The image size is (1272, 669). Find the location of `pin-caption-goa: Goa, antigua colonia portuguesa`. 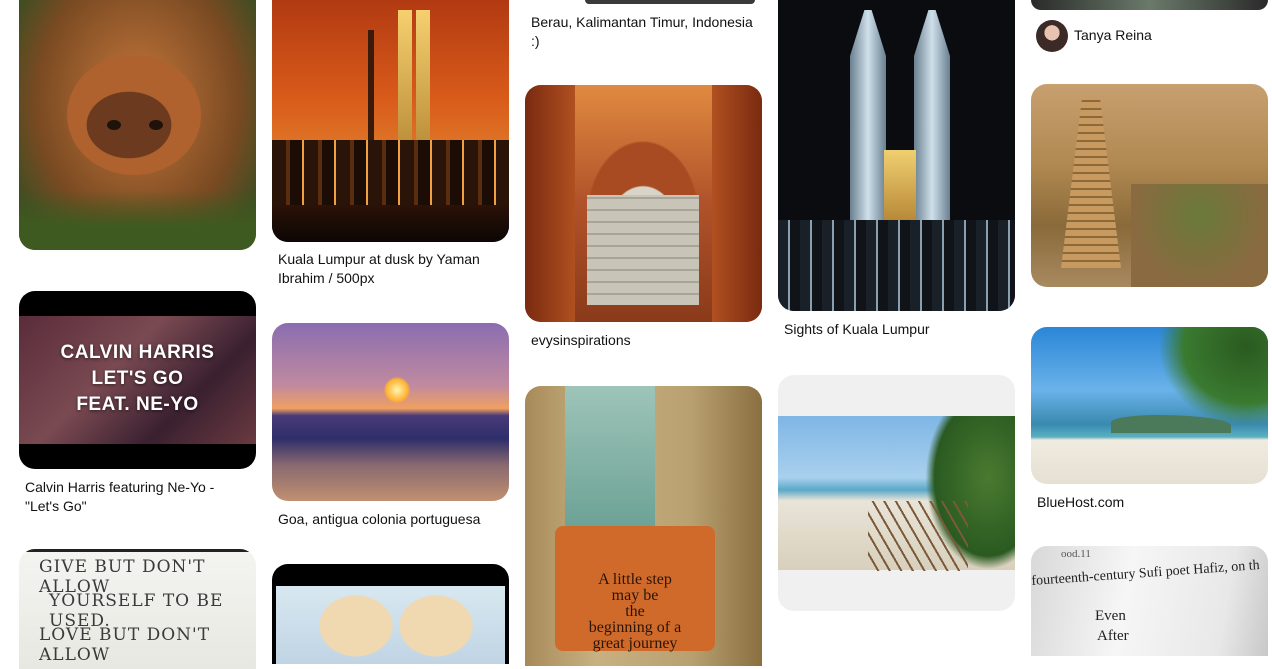

pin-caption-goa: Goa, antigua colonia portuguesa is located at coordinates (390, 519).